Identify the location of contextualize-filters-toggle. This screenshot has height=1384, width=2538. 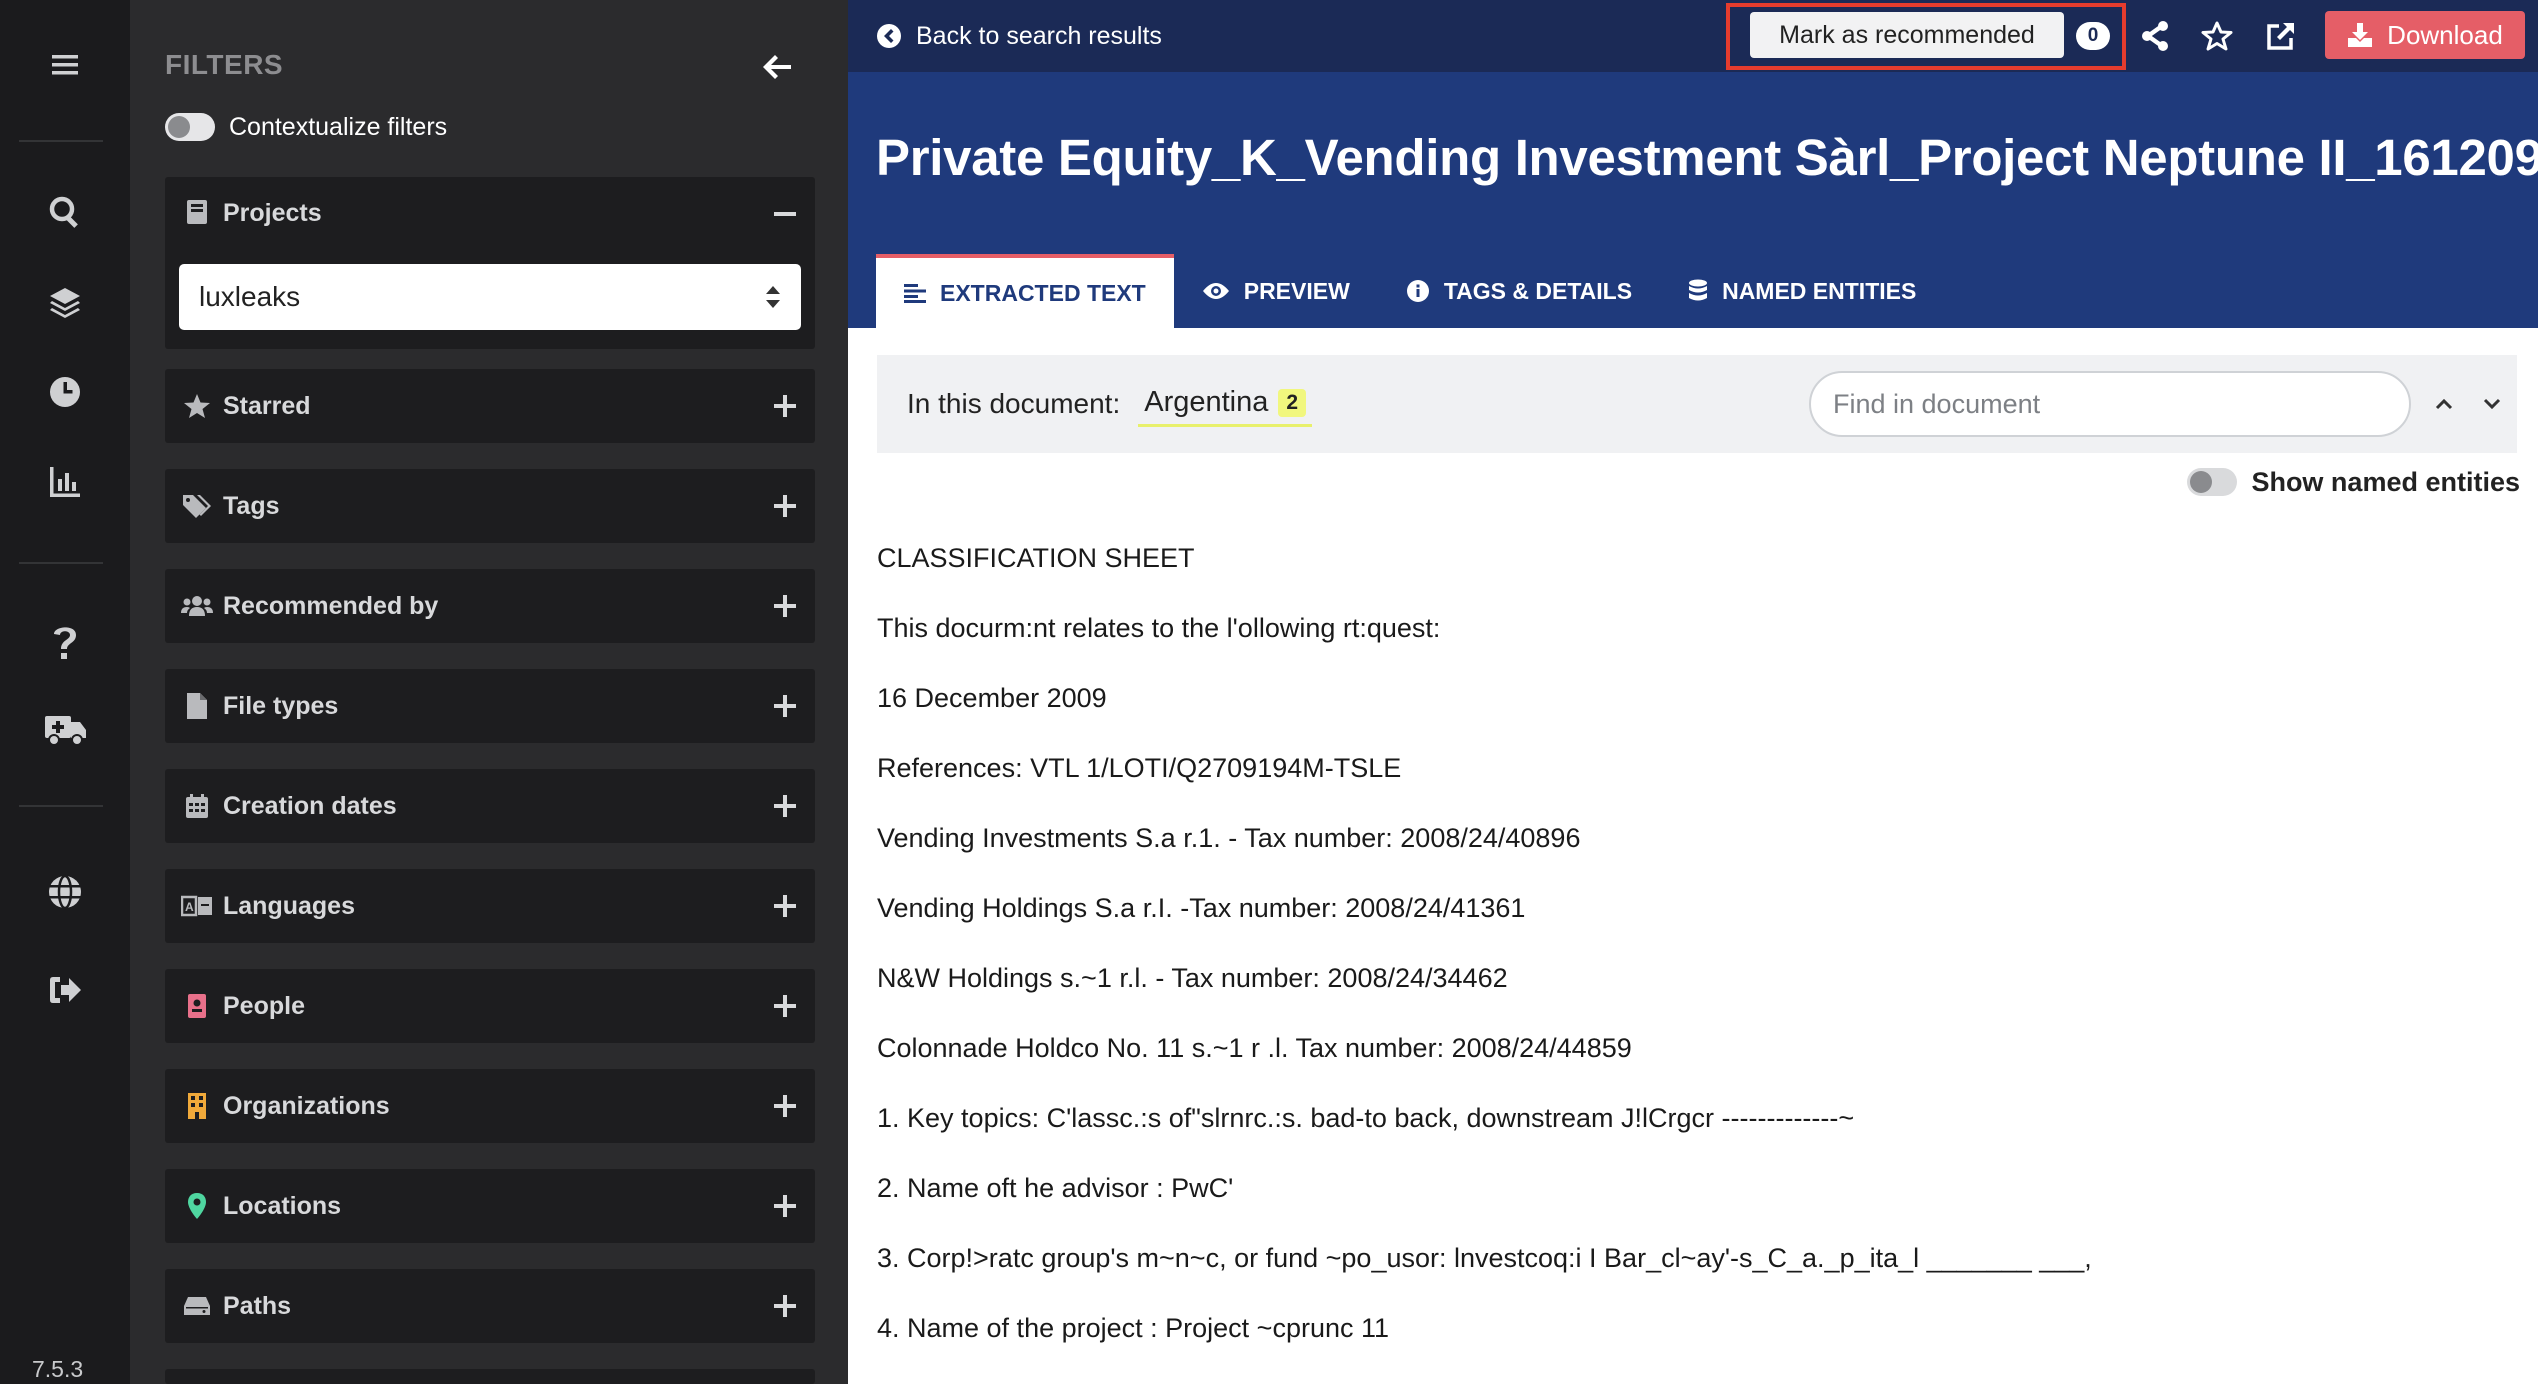
(190, 127).